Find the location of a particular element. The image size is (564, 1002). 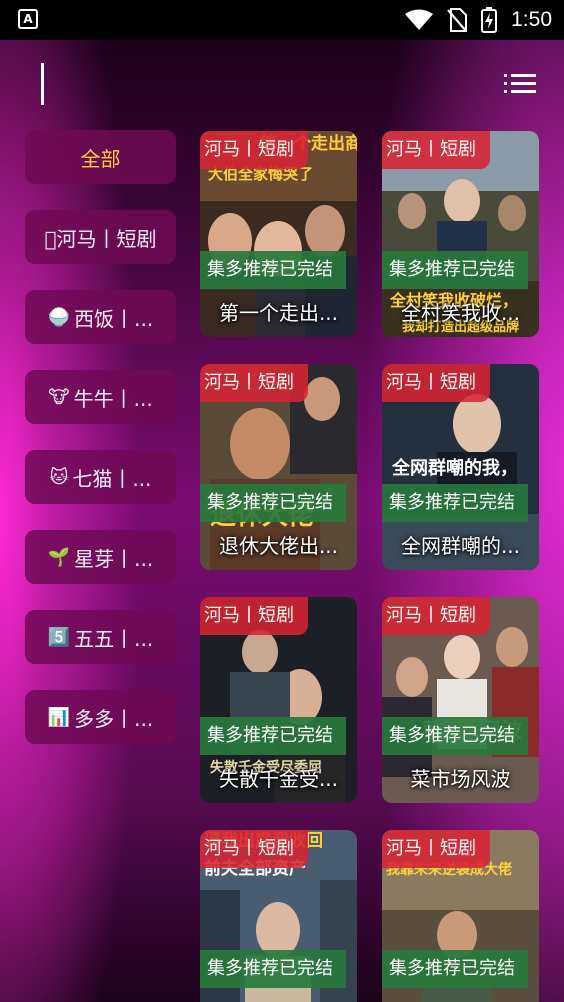

drama-card: 菜市场风波 河马丨短剧 集多推荐已完结 菜市场风波 is located at coordinates (460, 700).